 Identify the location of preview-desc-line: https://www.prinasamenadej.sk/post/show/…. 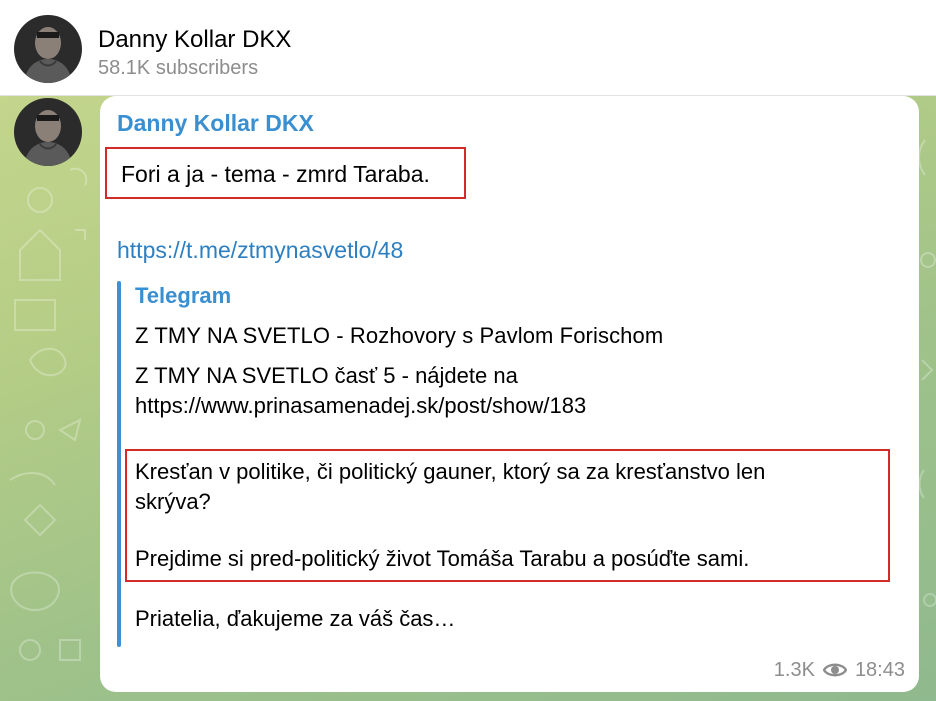
(361, 405).